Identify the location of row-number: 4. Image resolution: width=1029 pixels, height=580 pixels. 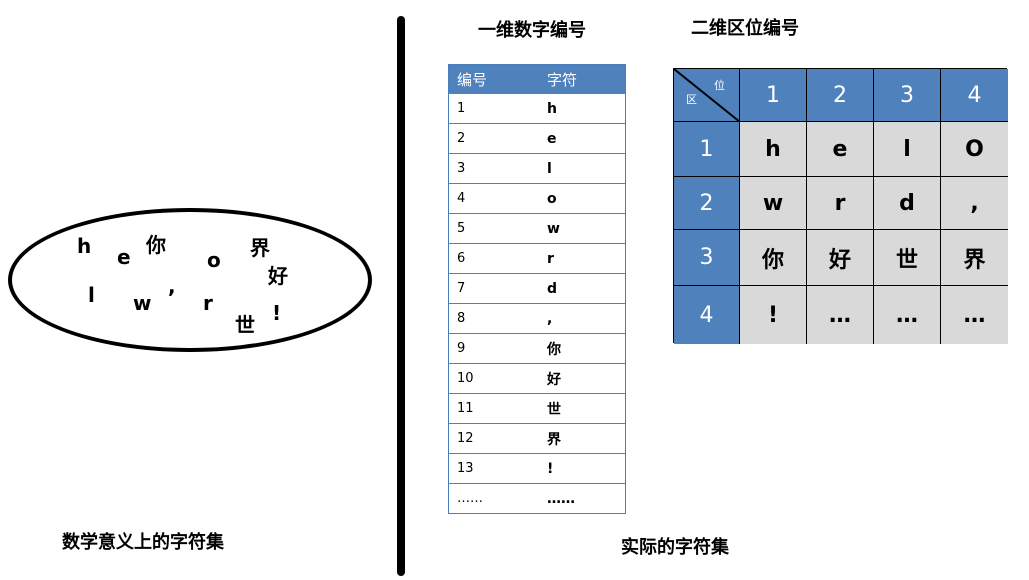
(493, 198).